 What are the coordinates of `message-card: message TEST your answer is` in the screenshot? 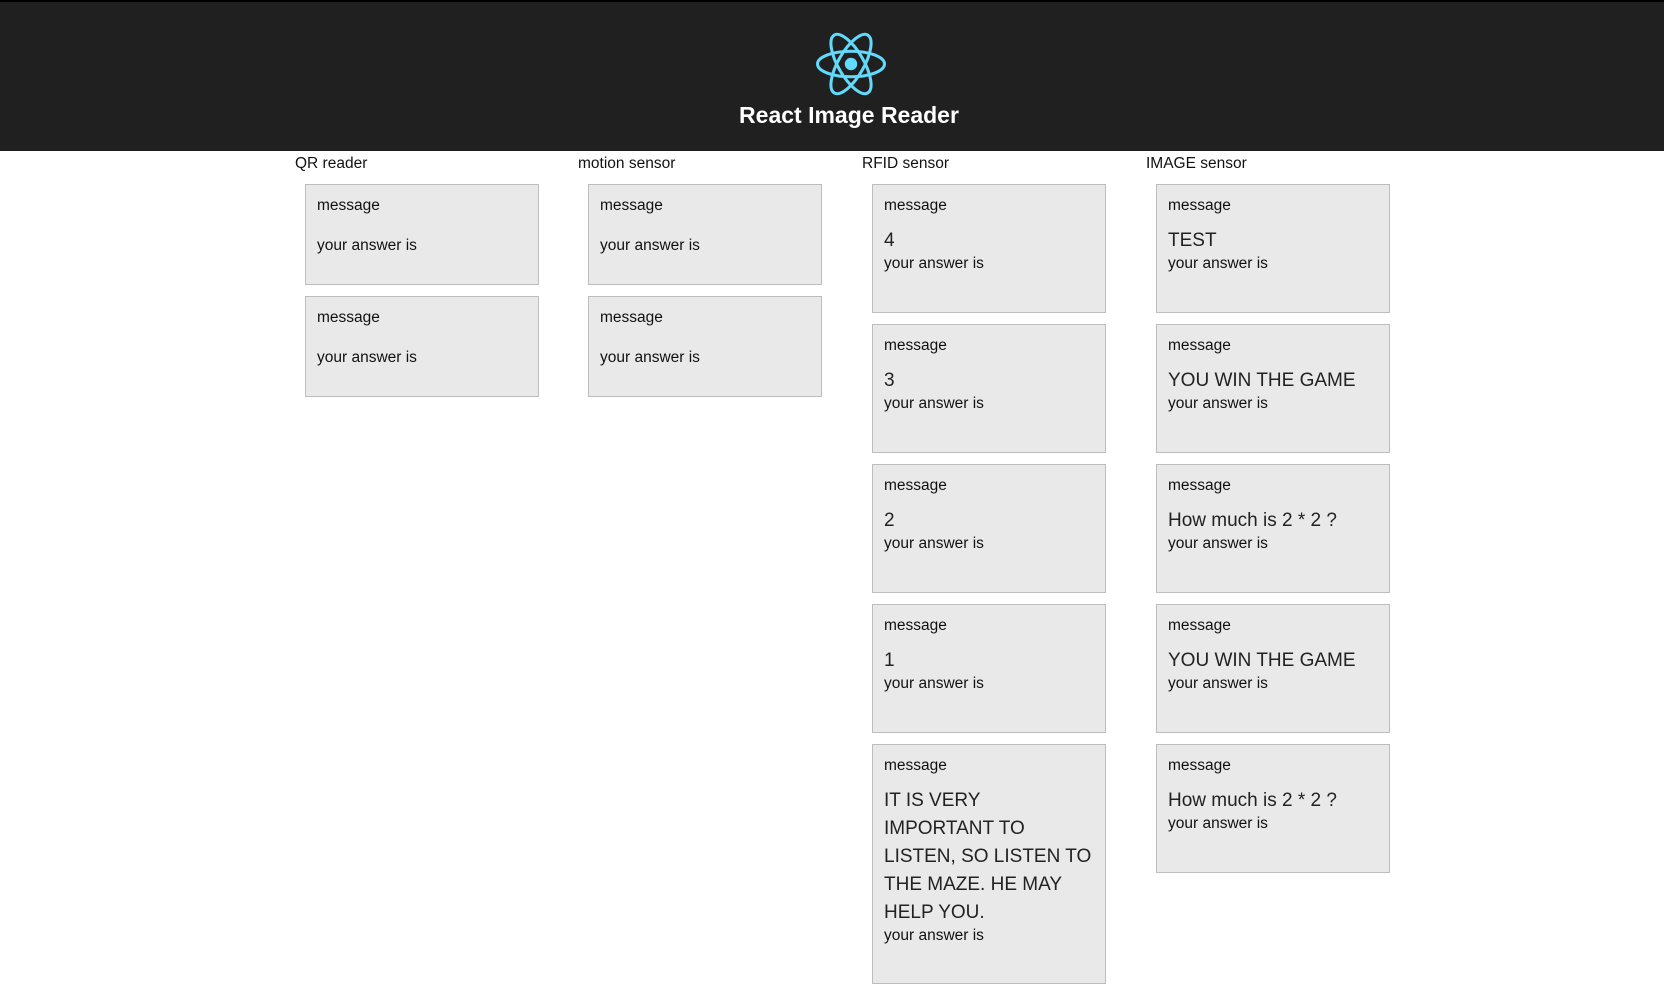 It's located at (1273, 248).